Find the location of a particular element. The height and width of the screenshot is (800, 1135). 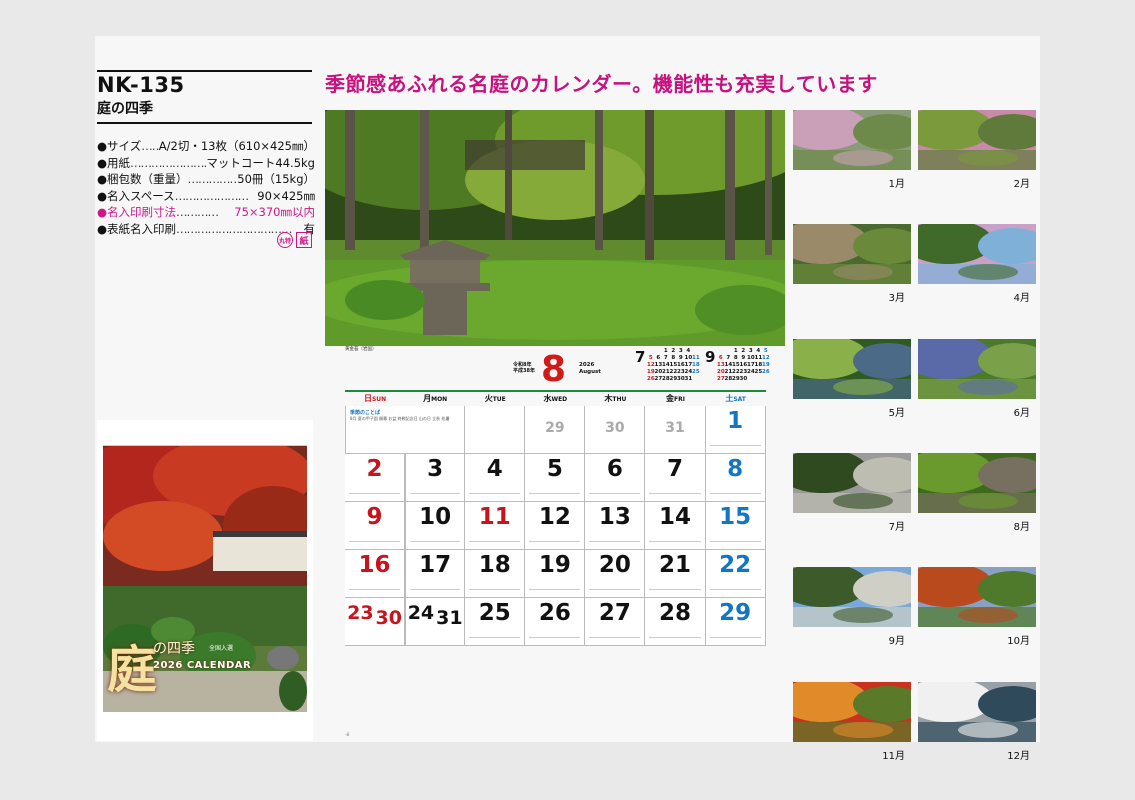

weekday-jp: 金 is located at coordinates (670, 398).